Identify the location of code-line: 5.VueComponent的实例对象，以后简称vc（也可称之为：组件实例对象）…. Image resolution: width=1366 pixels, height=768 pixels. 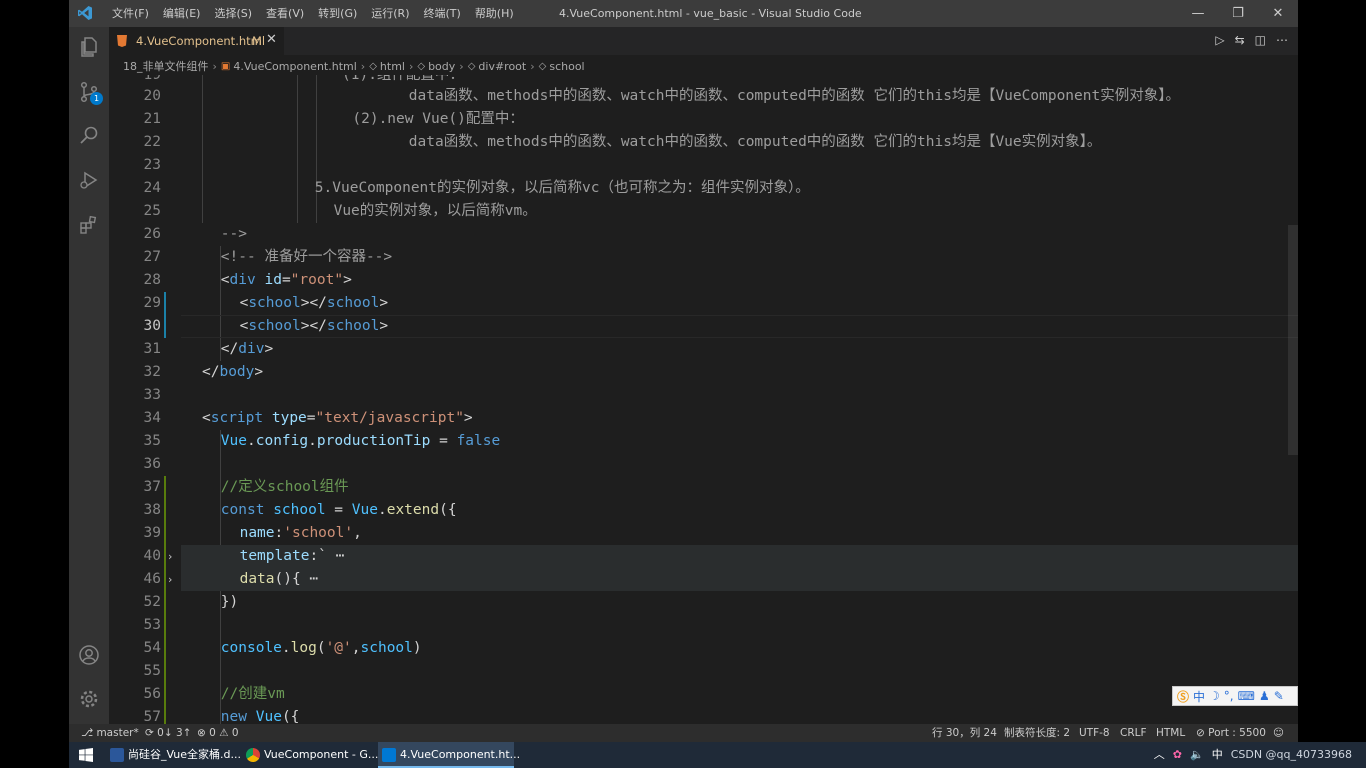
(562, 188).